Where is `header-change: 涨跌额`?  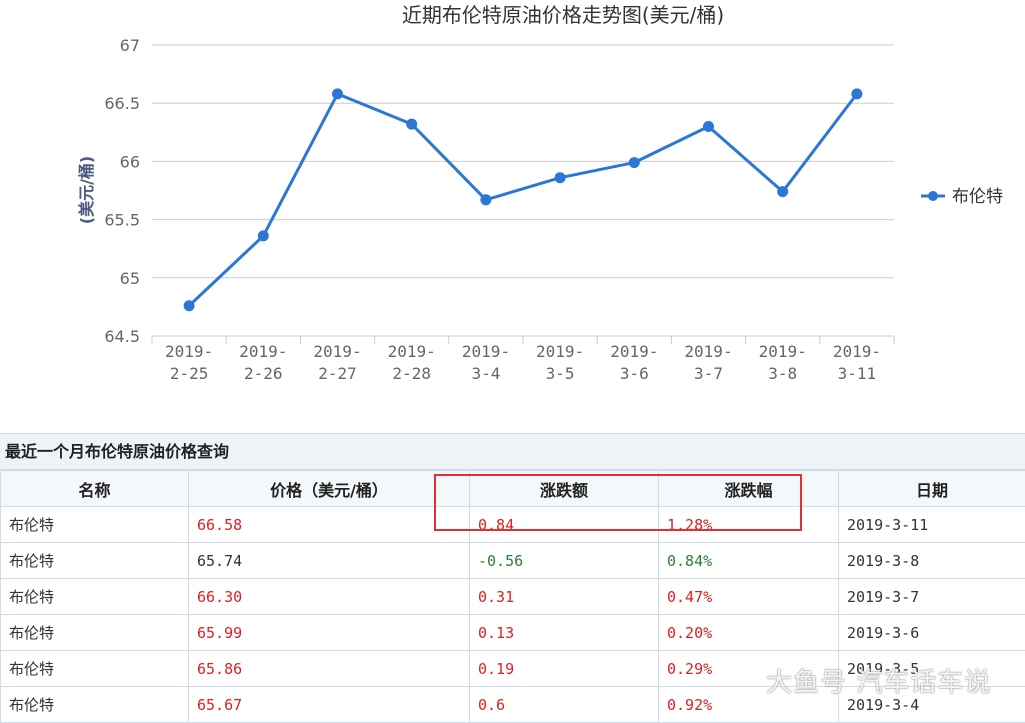
header-change: 涨跌额 is located at coordinates (564, 489).